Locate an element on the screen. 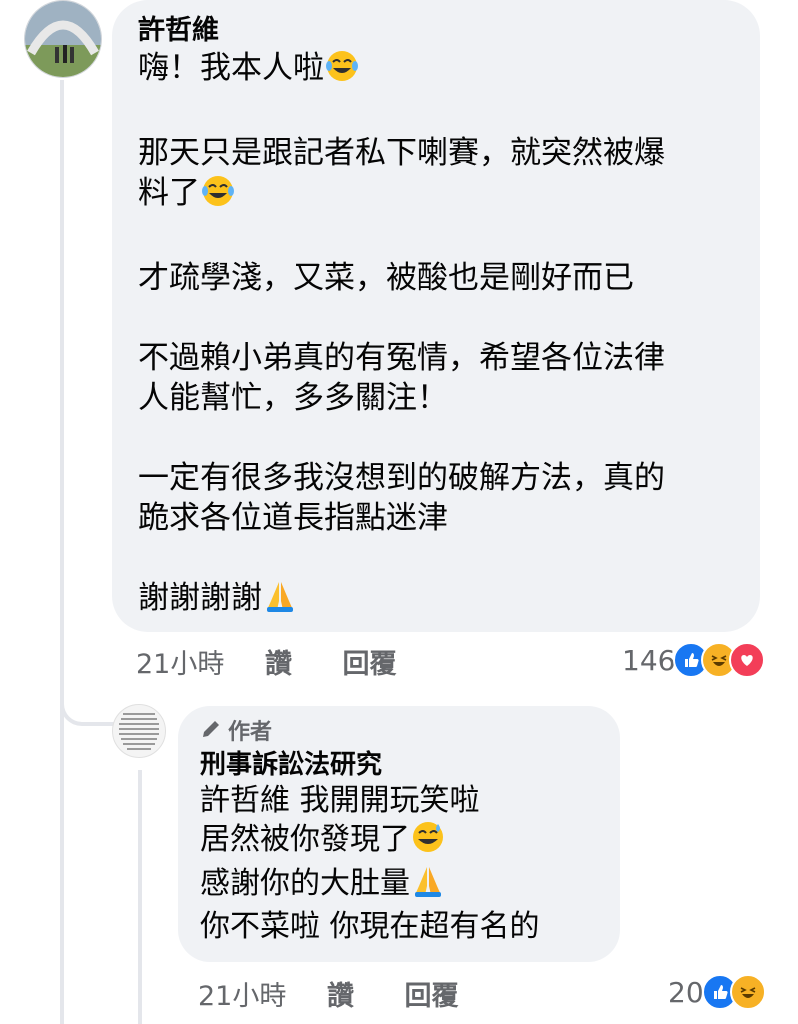 The image size is (798, 1024). reply-timestamp: 21小時 is located at coordinates (242, 996).